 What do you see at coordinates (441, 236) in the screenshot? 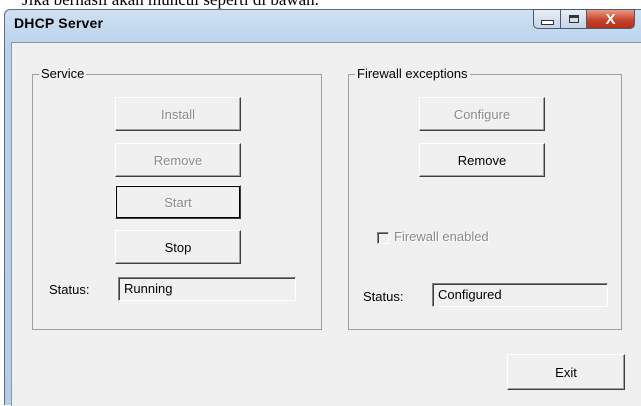
I see `firewall-enabled-label: Firewall enabled` at bounding box center [441, 236].